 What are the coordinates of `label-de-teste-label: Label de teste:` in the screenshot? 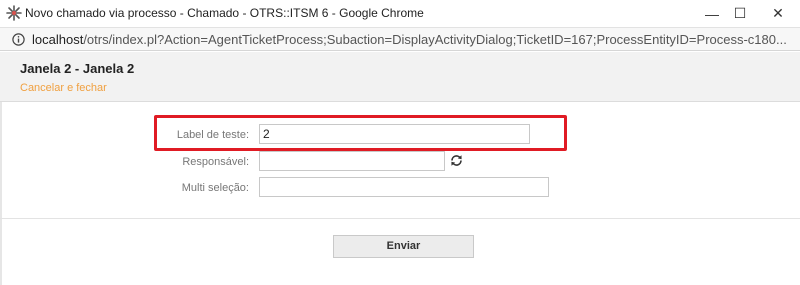 It's located at (212, 135).